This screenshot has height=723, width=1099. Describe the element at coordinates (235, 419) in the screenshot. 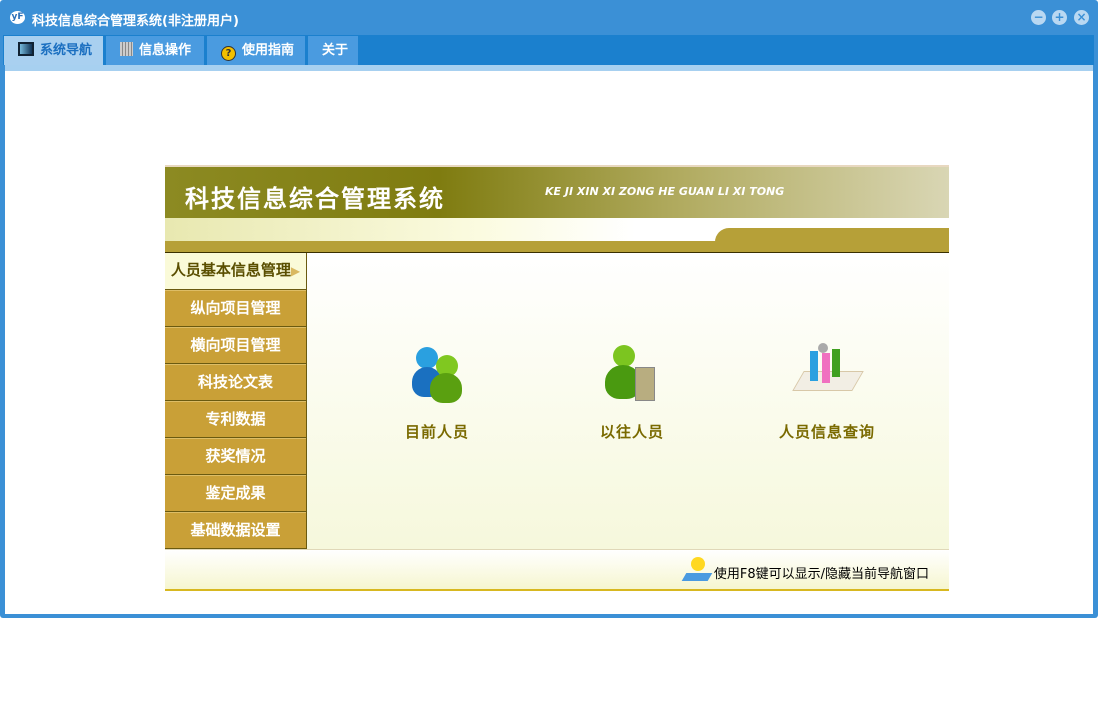

I see `sidebar-item-patents: 专利数据` at that location.